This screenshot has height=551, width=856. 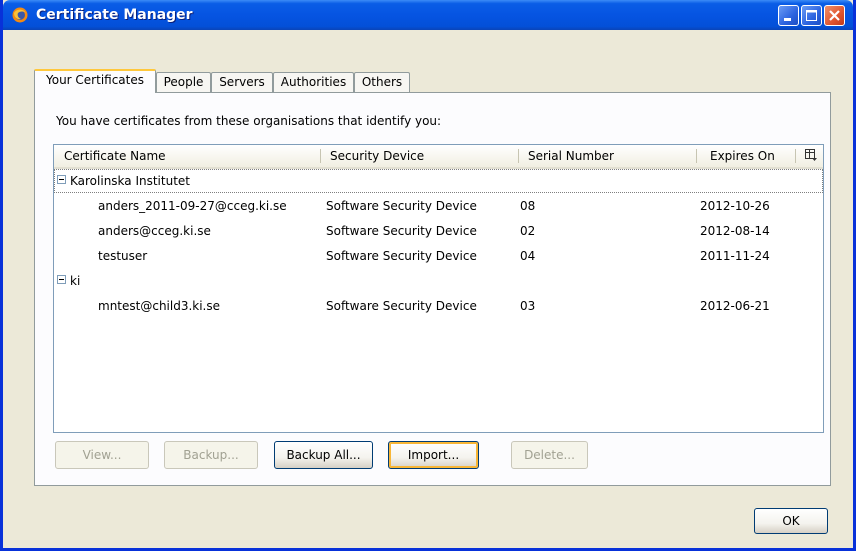 I want to click on tree-group-row: Karolinska Institutet, so click(x=438, y=181).